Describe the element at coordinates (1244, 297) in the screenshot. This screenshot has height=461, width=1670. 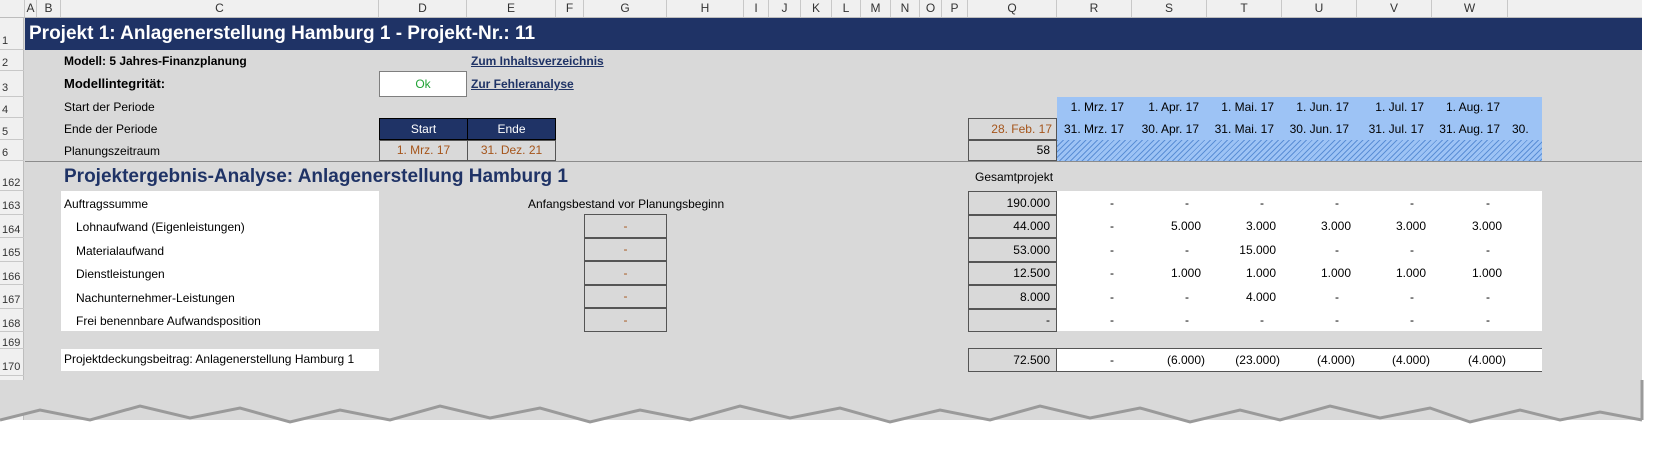
I see `period-value-cell: 4.000` at that location.